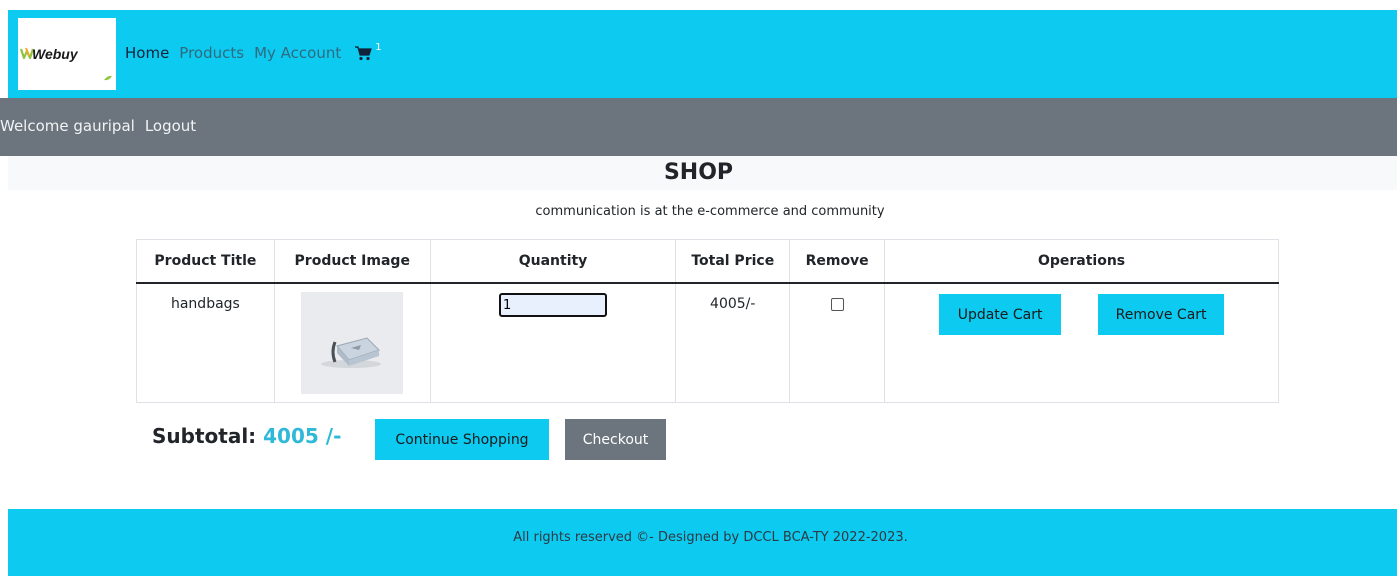 The image size is (1397, 576). Describe the element at coordinates (1081, 261) in the screenshot. I see `header-operations: Operations` at that location.